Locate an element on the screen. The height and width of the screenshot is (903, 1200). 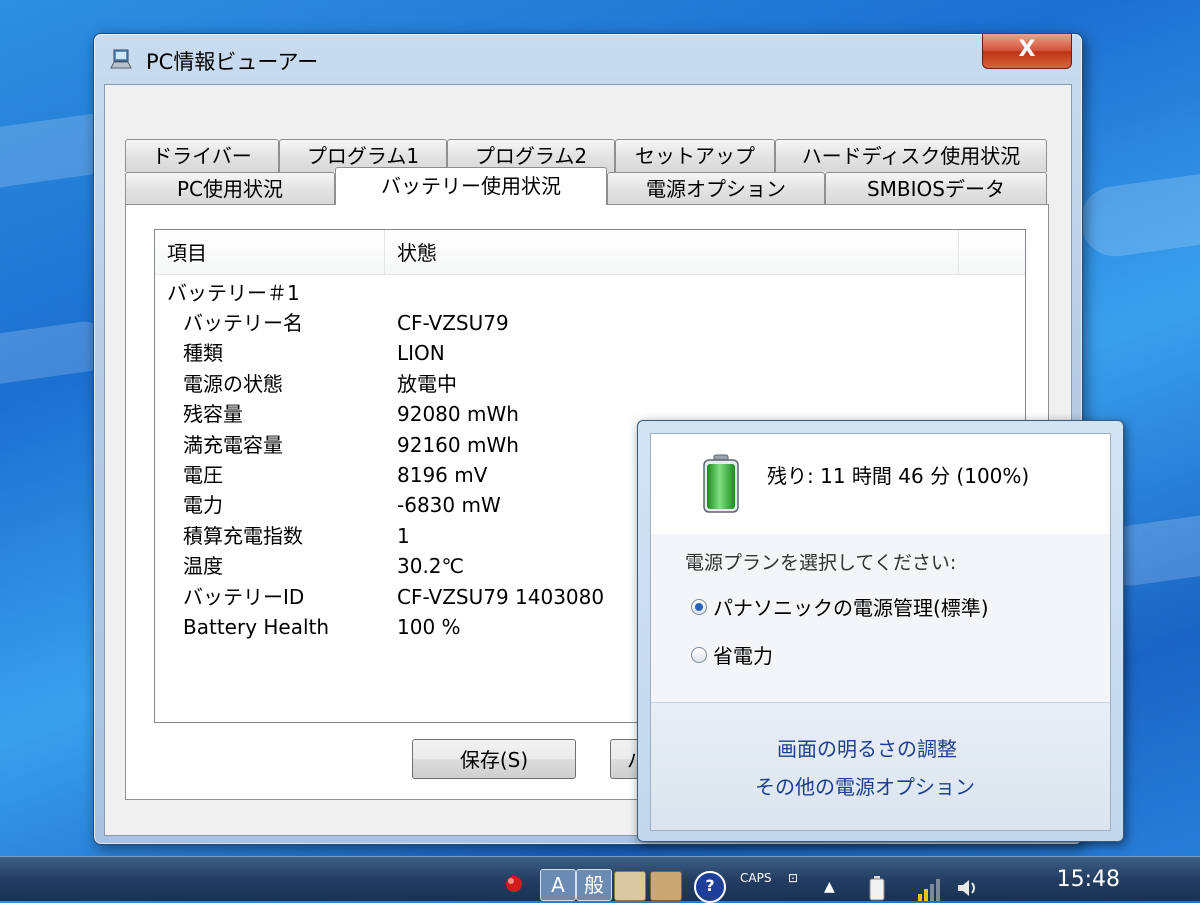
row-item-label: 電圧 is located at coordinates (203, 475).